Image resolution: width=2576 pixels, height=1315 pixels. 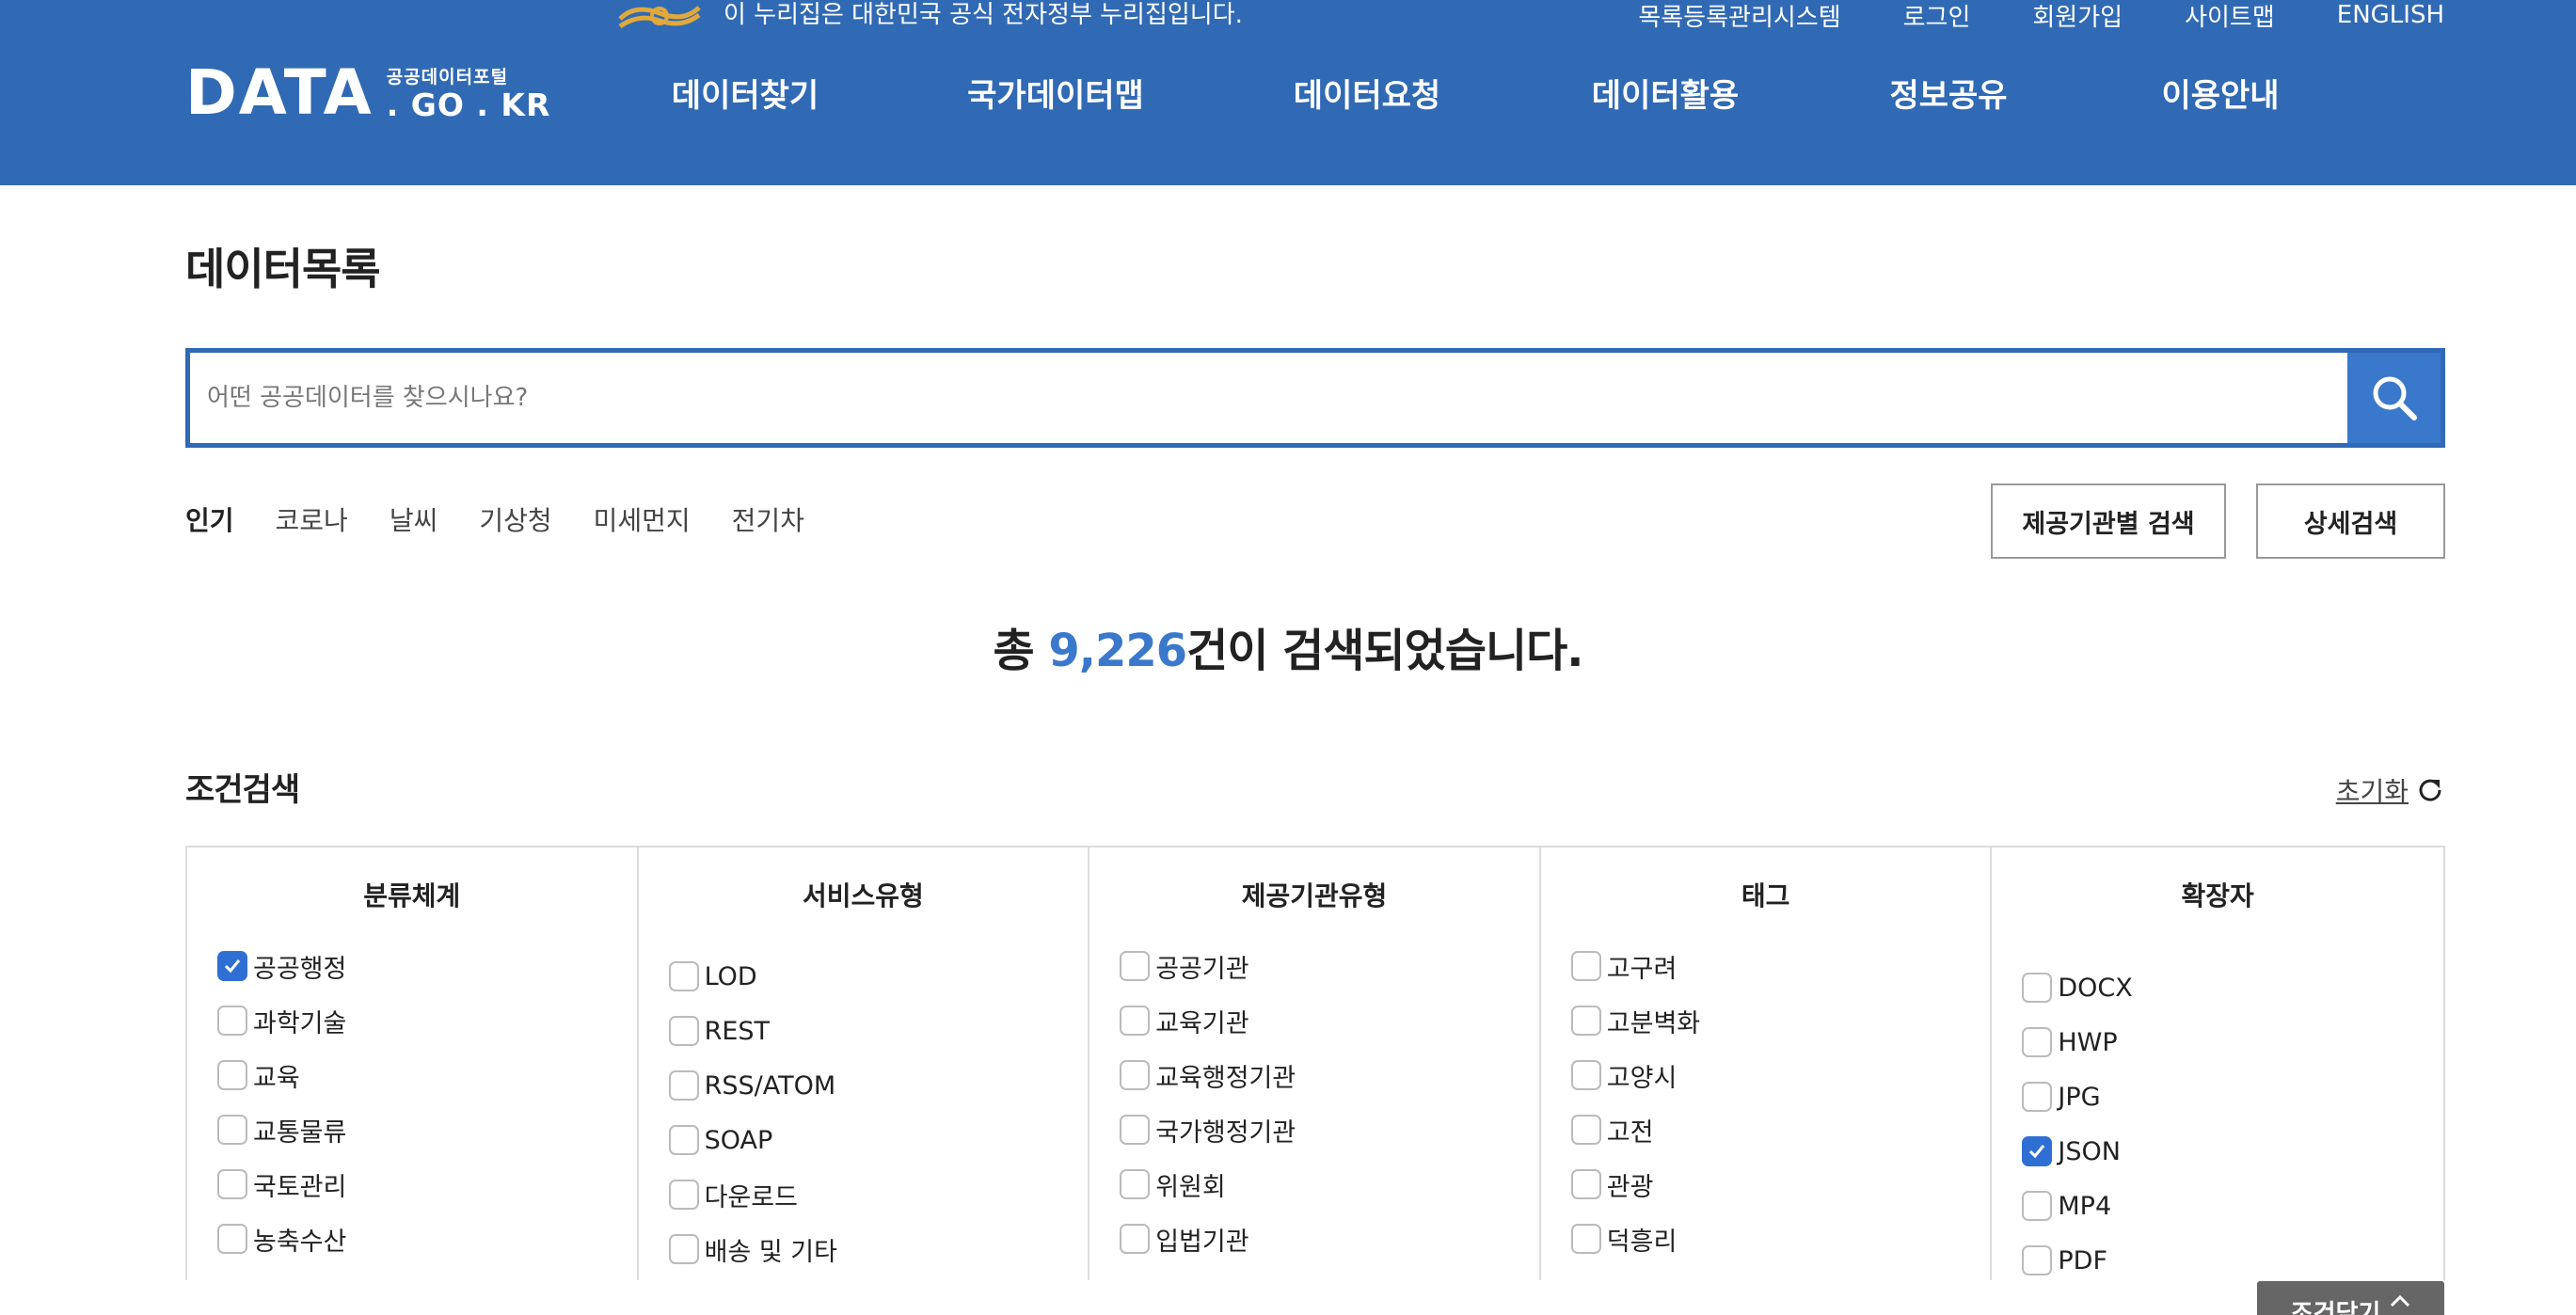 What do you see at coordinates (770, 1252) in the screenshot?
I see `filter-option-label: 배송 및 기타` at bounding box center [770, 1252].